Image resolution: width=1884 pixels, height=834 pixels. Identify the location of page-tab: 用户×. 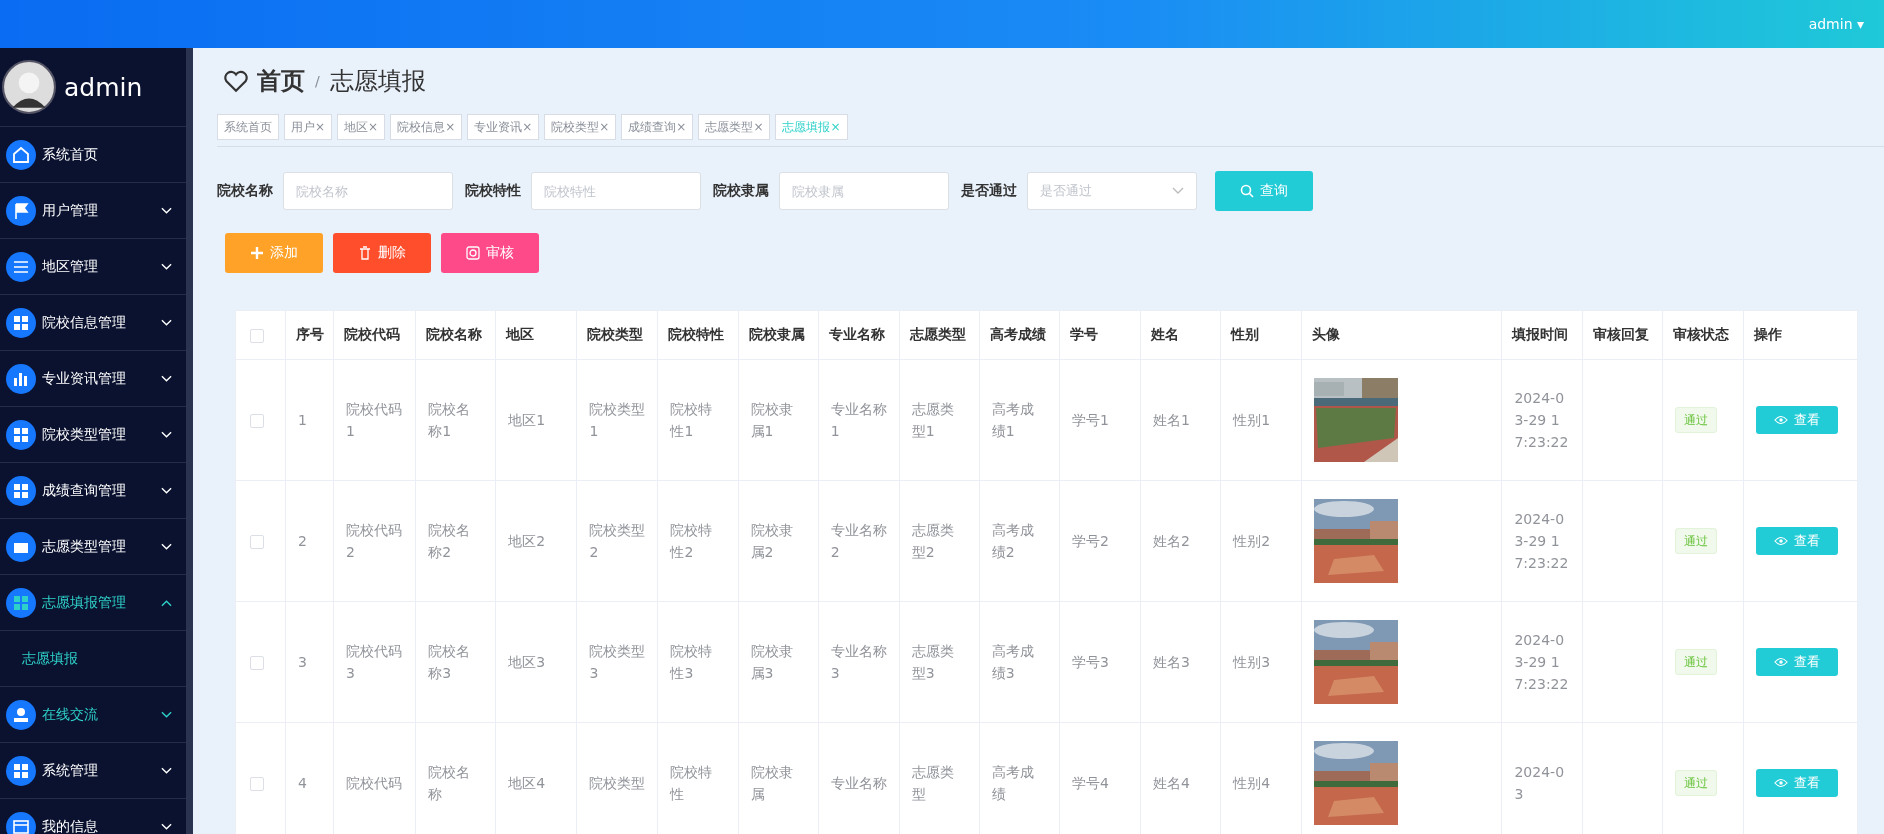
(308, 127).